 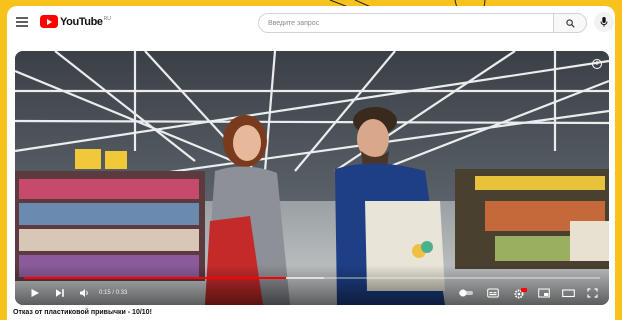 I want to click on search-button, so click(x=570, y=23).